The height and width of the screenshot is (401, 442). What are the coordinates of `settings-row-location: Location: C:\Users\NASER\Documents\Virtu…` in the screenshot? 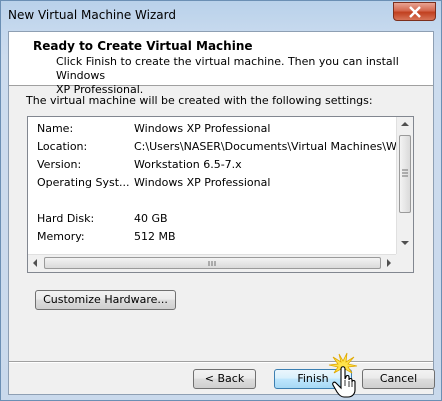 It's located at (212, 146).